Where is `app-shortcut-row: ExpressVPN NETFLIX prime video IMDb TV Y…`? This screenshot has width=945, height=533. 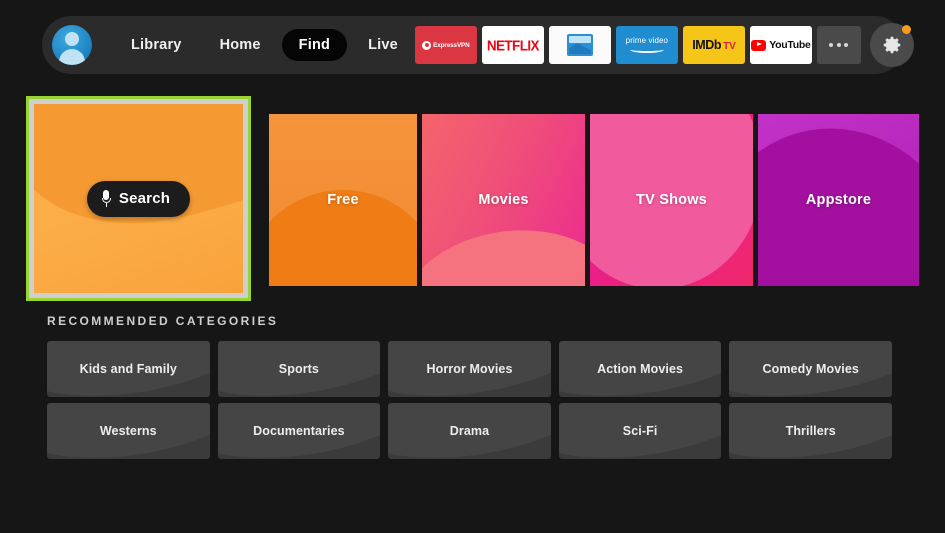
app-shortcut-row: ExpressVPN NETFLIX prime video IMDb TV Y… is located at coordinates (664, 45).